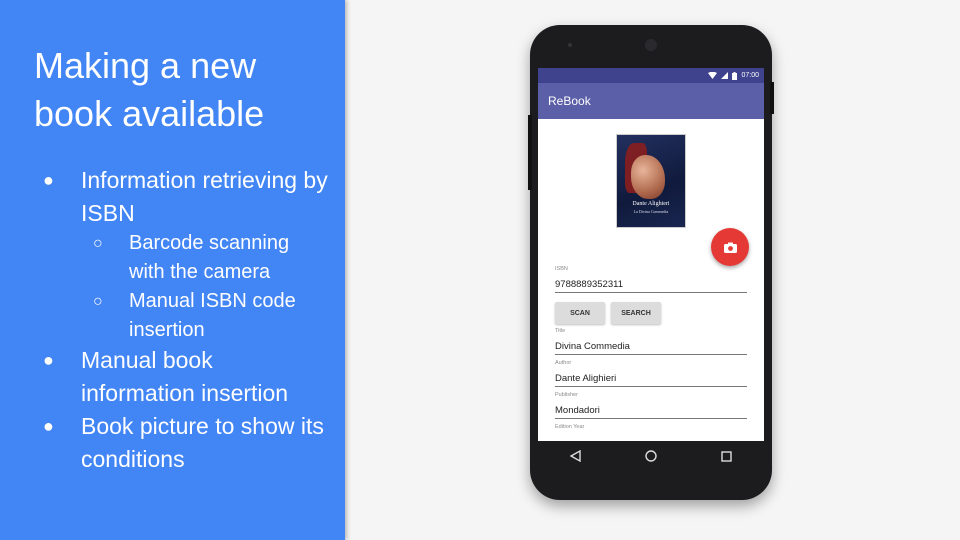 This screenshot has height=540, width=960. Describe the element at coordinates (636, 313) in the screenshot. I see `search-button: SEARCH` at that location.